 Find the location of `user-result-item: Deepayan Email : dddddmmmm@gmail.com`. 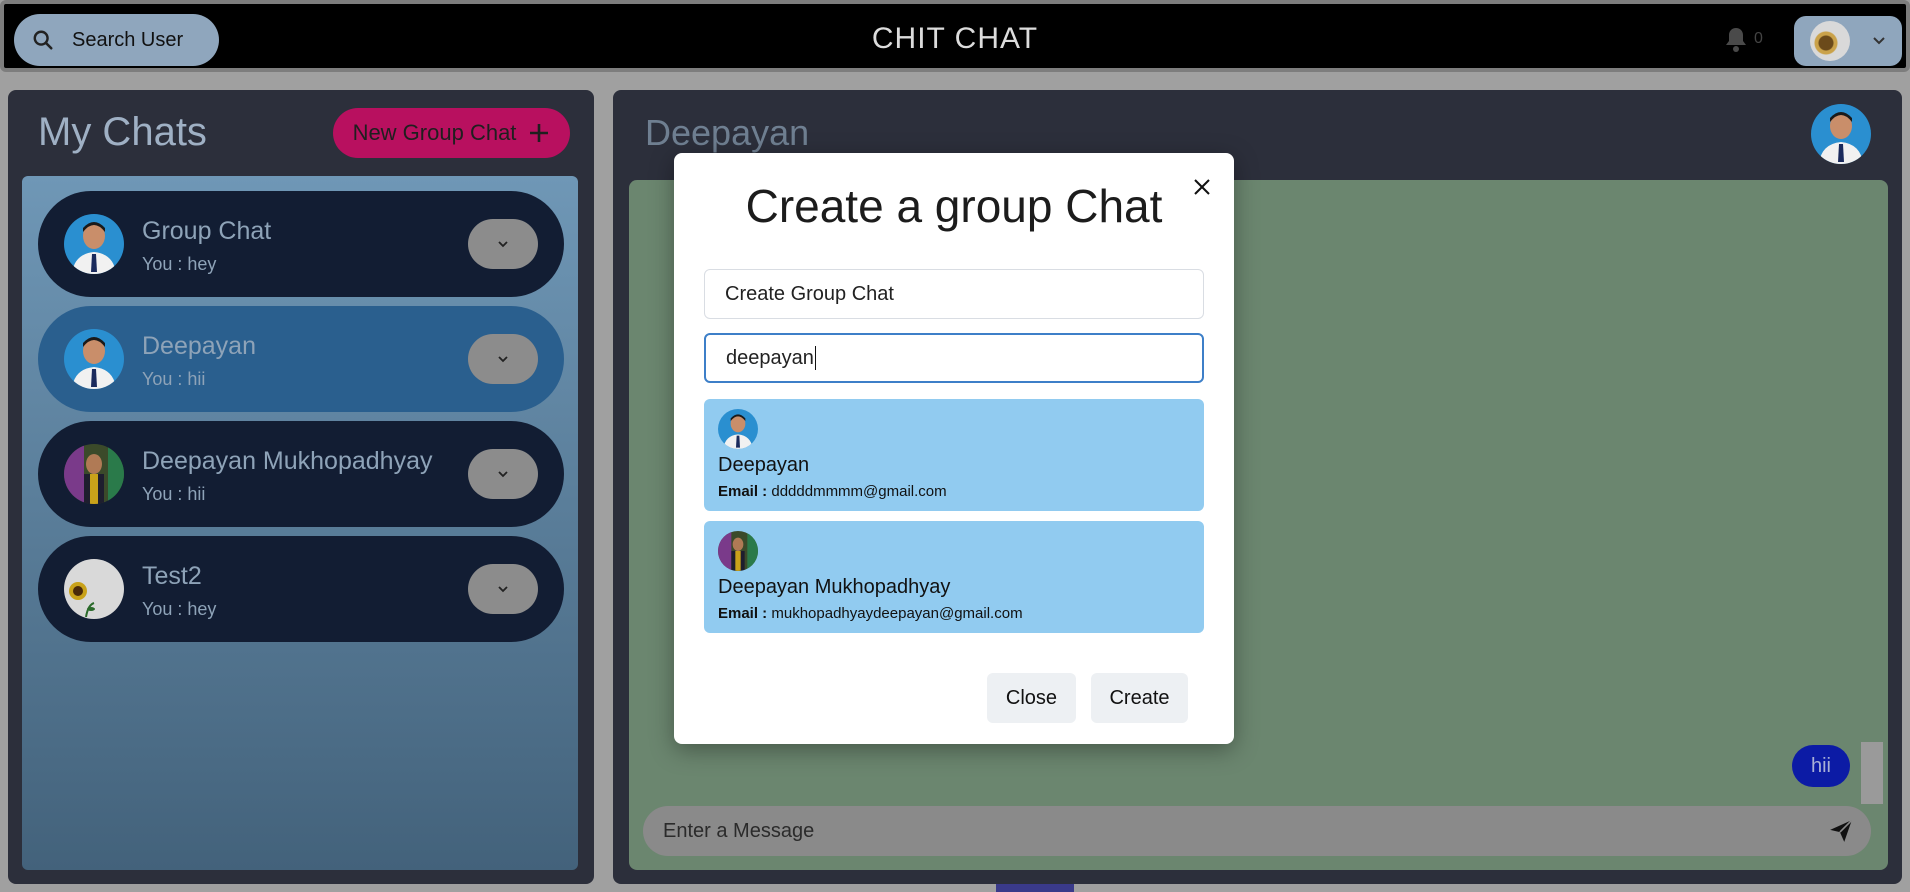

user-result-item: Deepayan Email : dddddmmmm@gmail.com is located at coordinates (954, 455).